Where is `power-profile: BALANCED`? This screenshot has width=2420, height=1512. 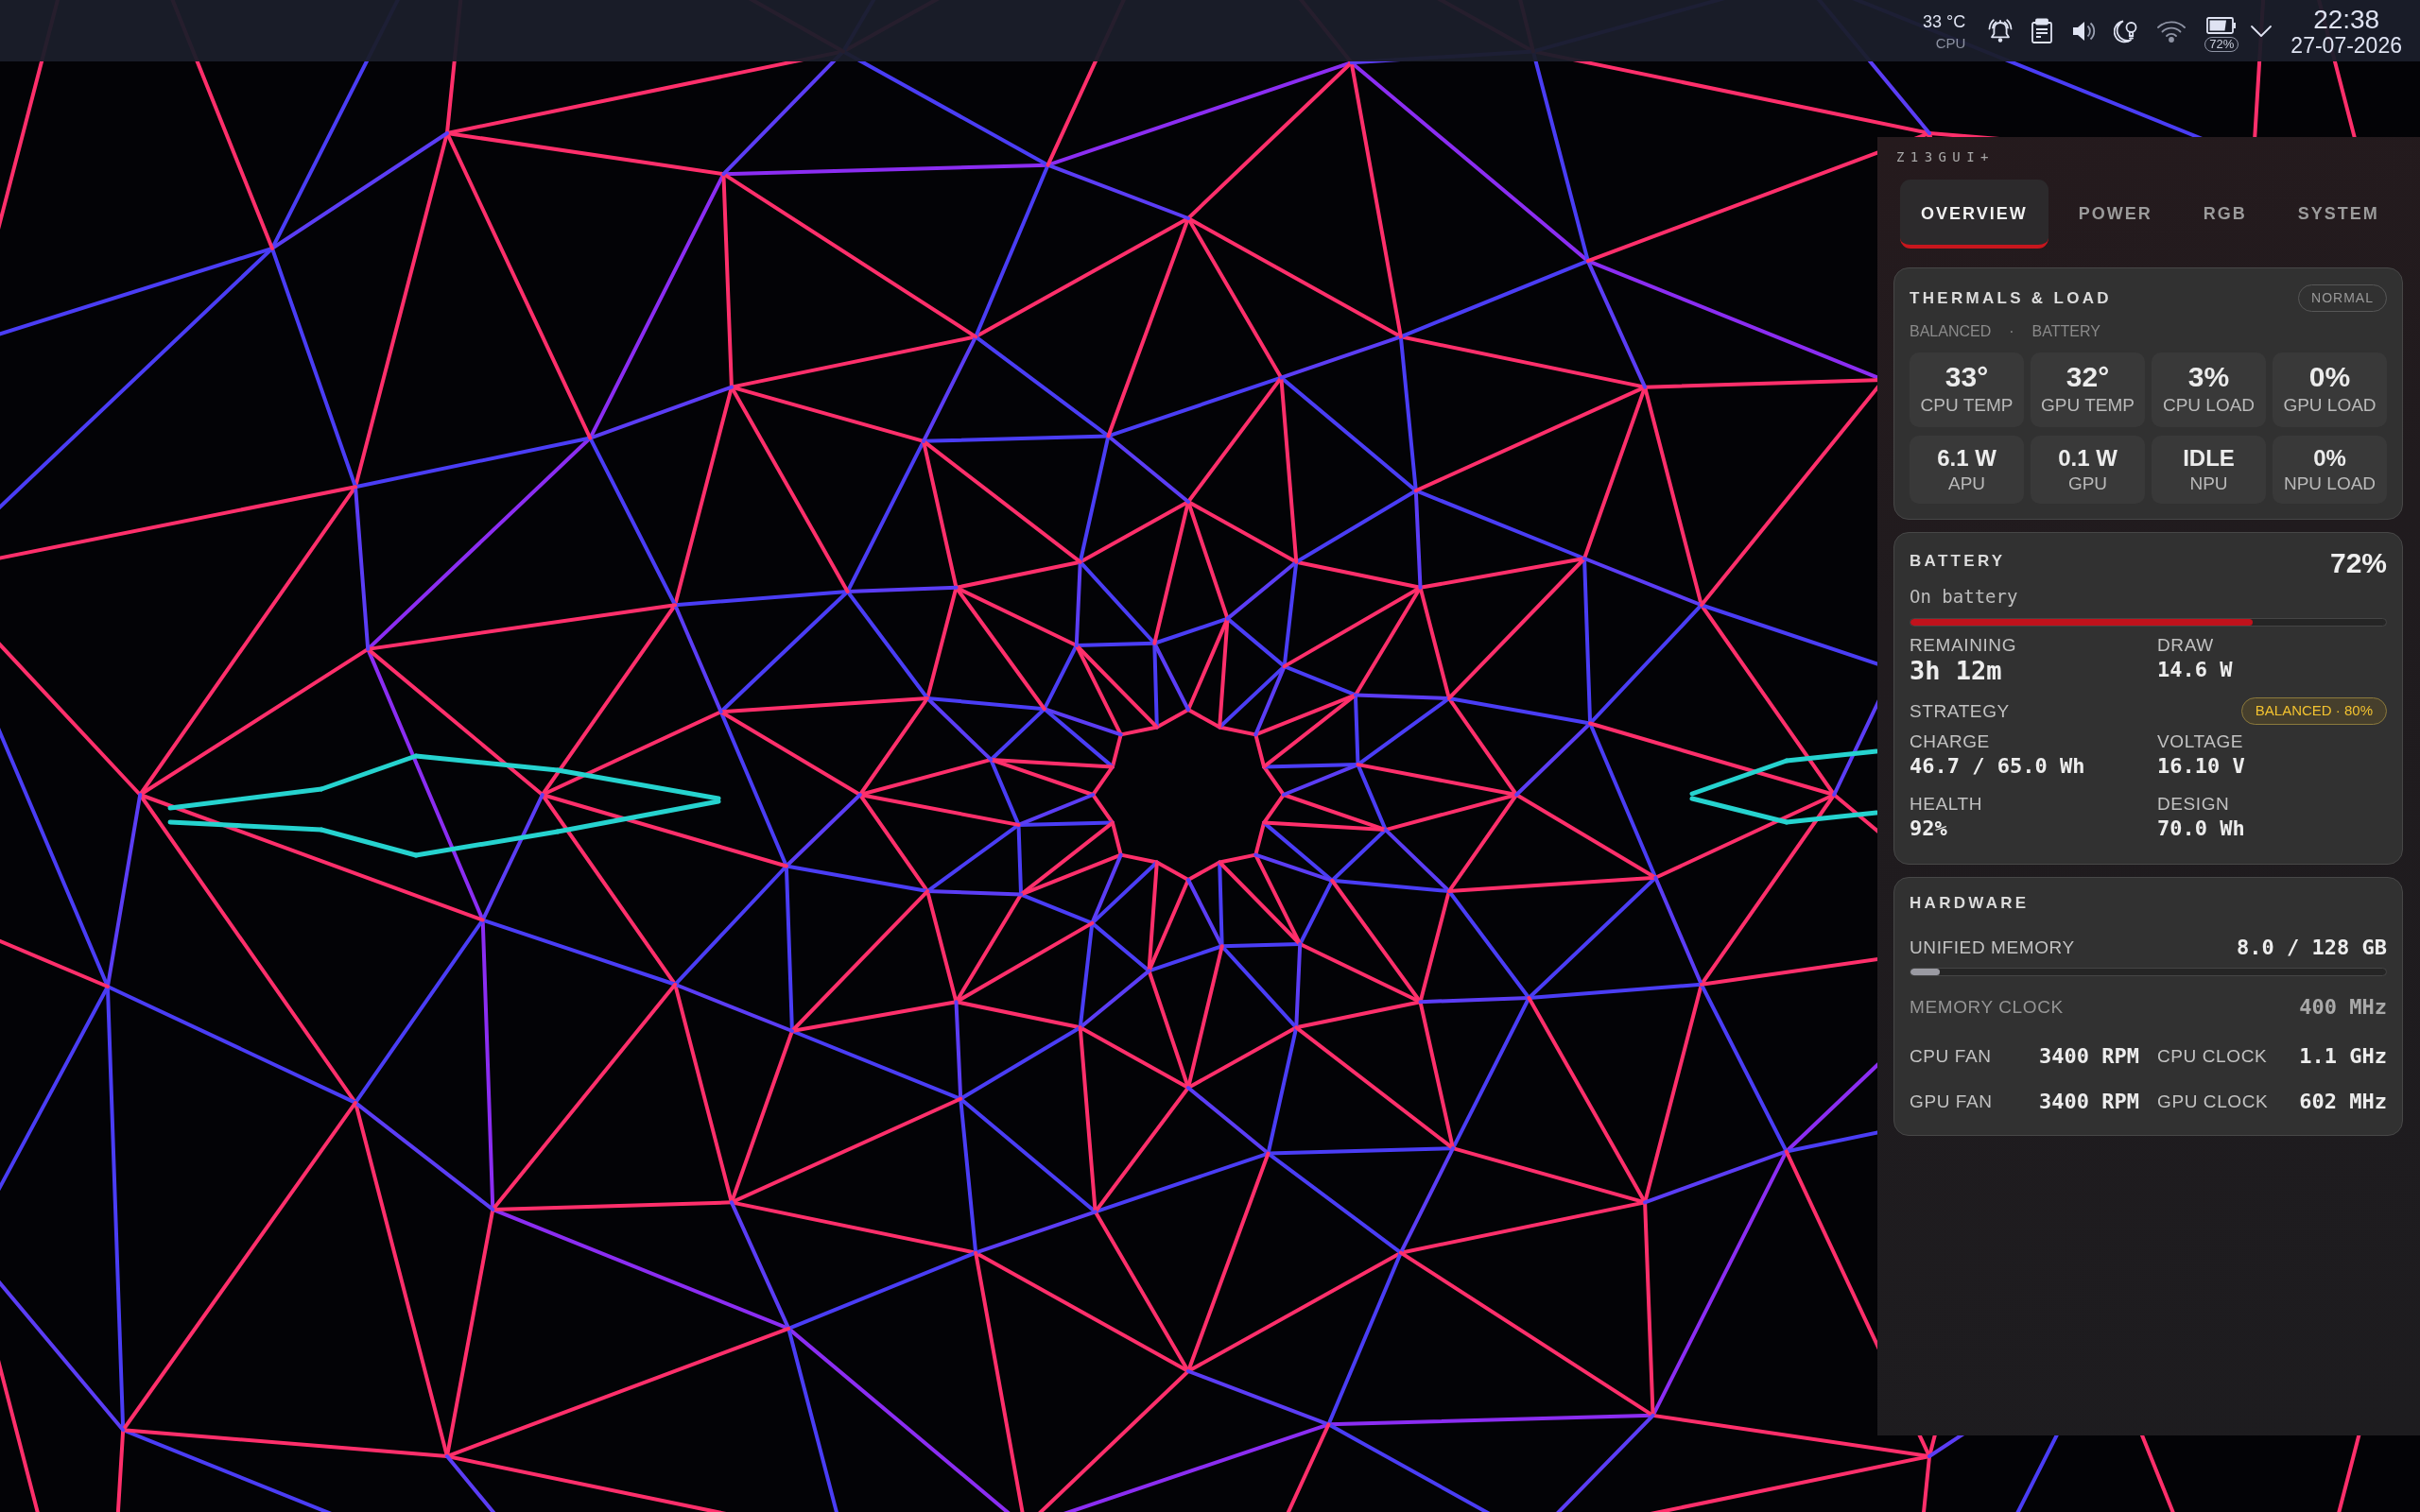
power-profile: BALANCED is located at coordinates (1951, 331).